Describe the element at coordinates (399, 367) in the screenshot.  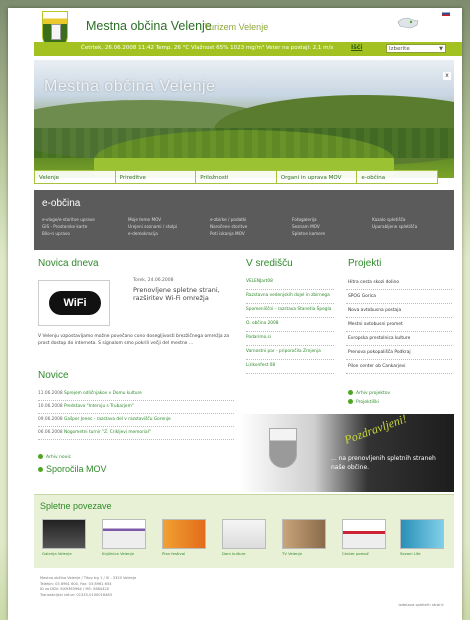
I see `list-item: Pilon center ob Cankarjevi` at that location.